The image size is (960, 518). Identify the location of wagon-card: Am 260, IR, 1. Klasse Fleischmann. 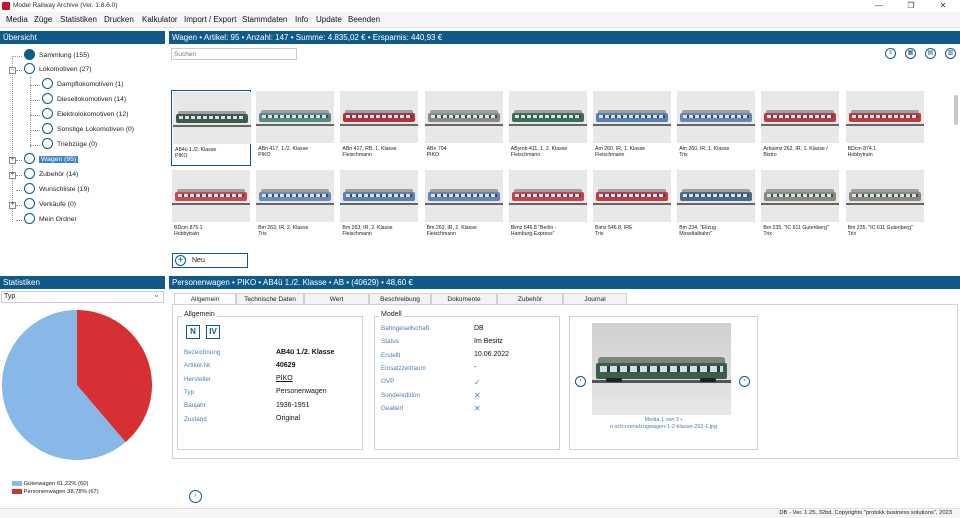
(632, 128).